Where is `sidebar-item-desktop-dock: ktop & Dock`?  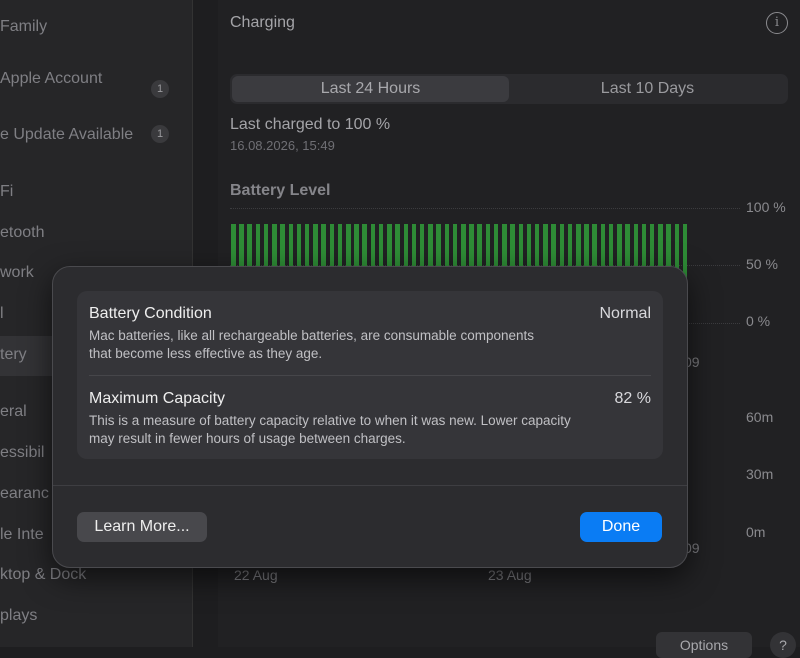
sidebar-item-desktop-dock: ktop & Dock is located at coordinates (43, 575).